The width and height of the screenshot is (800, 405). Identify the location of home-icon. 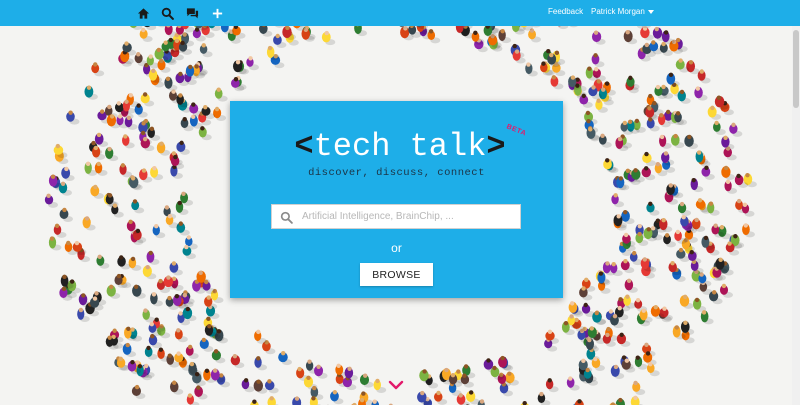
(143, 13).